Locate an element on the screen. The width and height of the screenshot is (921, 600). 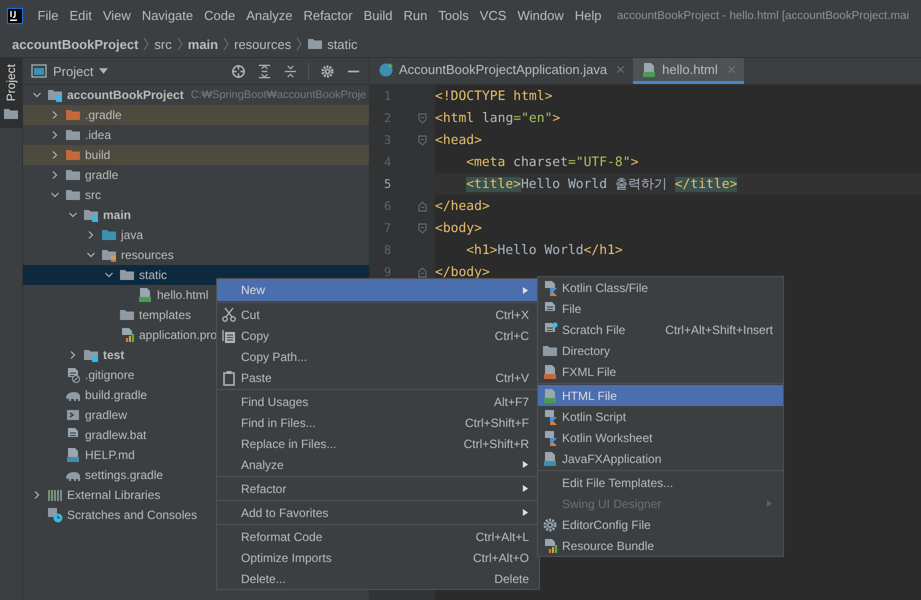
item-label: static is located at coordinates (153, 275).